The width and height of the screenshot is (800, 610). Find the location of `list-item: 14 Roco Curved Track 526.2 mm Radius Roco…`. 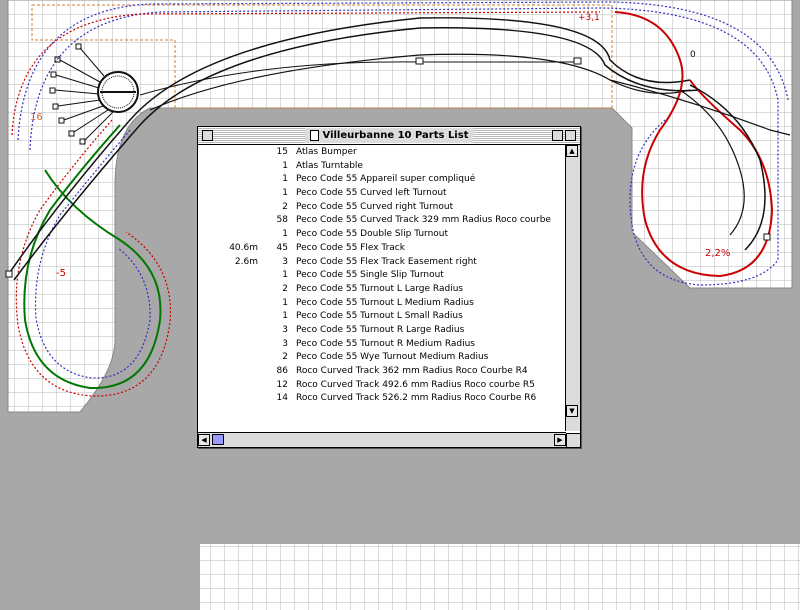

list-item: 14 Roco Curved Track 526.2 mm Radius Roco… is located at coordinates (380, 399).